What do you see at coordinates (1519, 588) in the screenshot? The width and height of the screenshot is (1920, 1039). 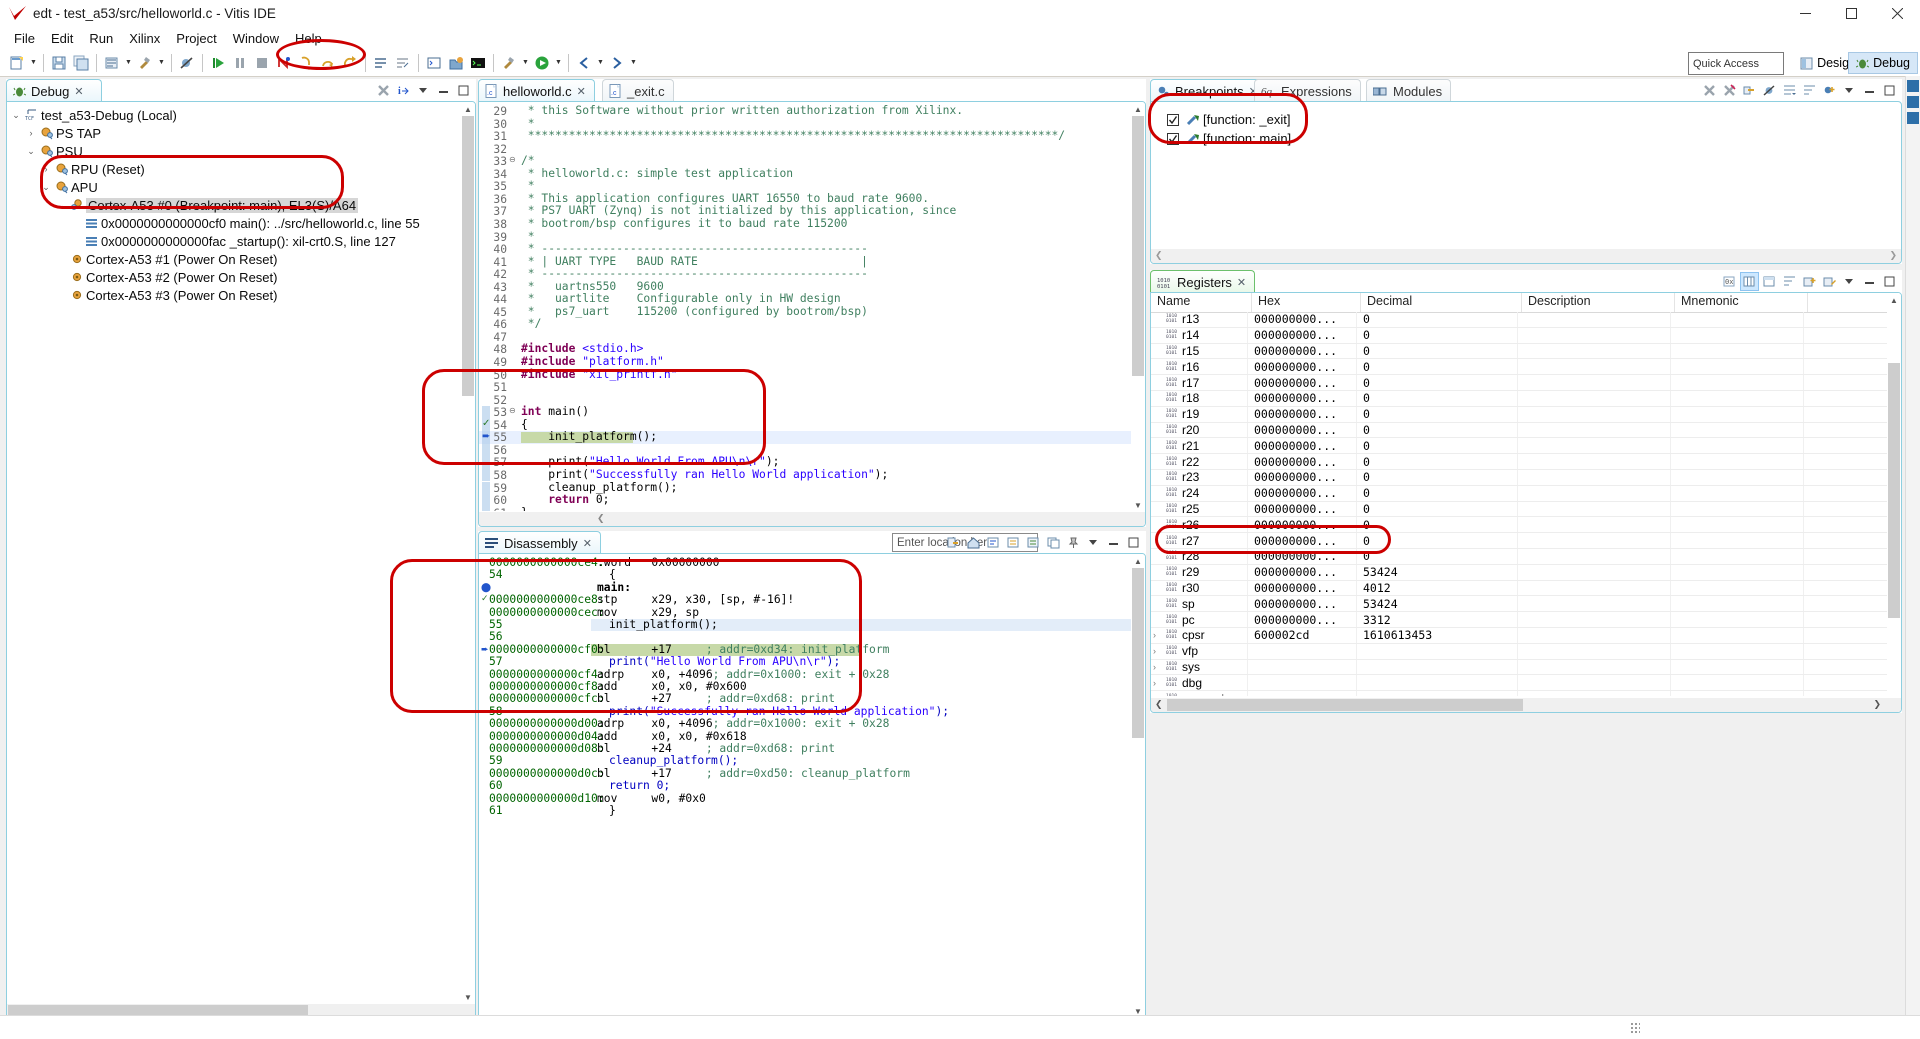 I see `register-row: 1010 0101 r30 000000000... 4012` at bounding box center [1519, 588].